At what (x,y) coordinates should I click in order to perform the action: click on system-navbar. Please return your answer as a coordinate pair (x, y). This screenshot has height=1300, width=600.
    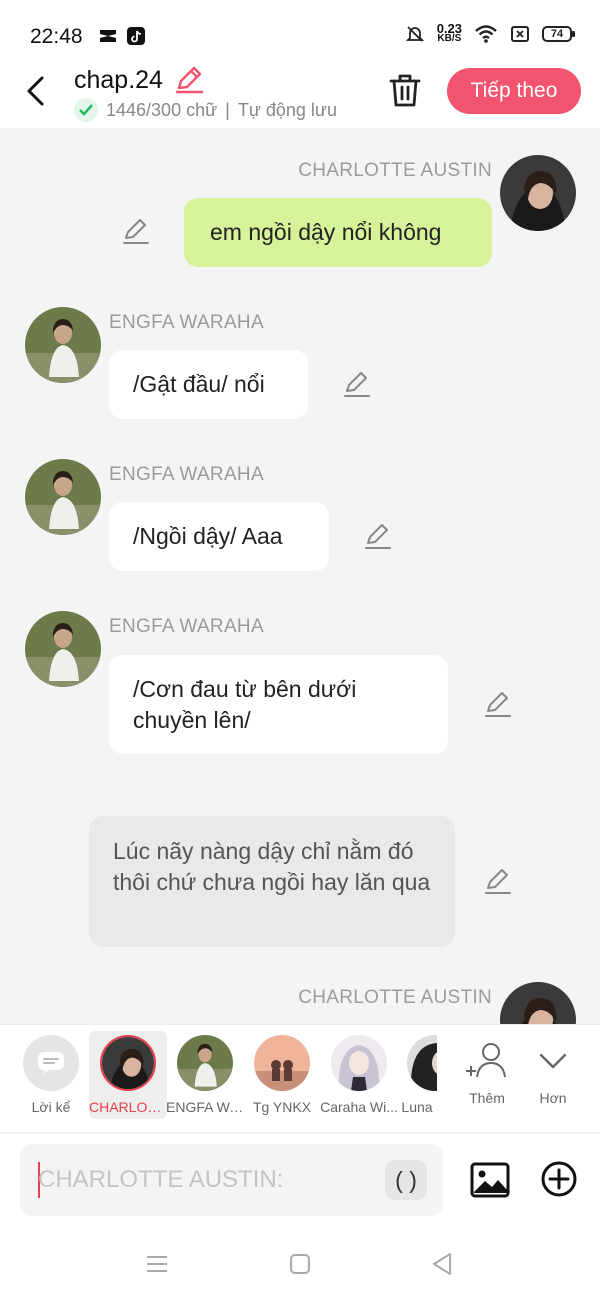
    Looking at the image, I should click on (300, 1263).